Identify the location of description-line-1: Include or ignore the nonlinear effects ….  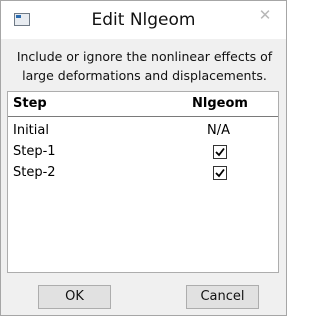
(144, 56).